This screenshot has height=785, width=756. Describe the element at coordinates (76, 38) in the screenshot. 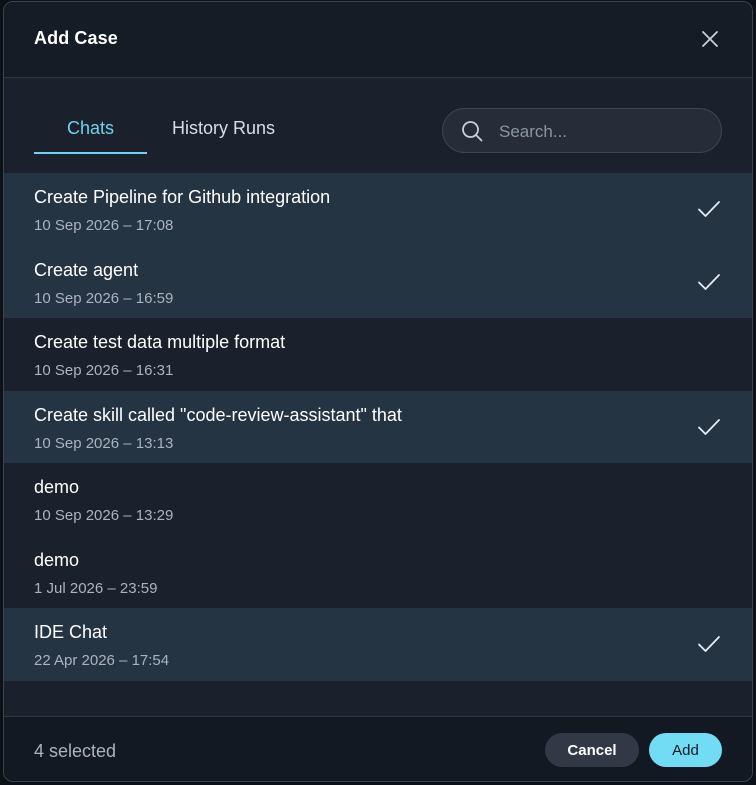

I see `dialog-title: Add Case` at that location.